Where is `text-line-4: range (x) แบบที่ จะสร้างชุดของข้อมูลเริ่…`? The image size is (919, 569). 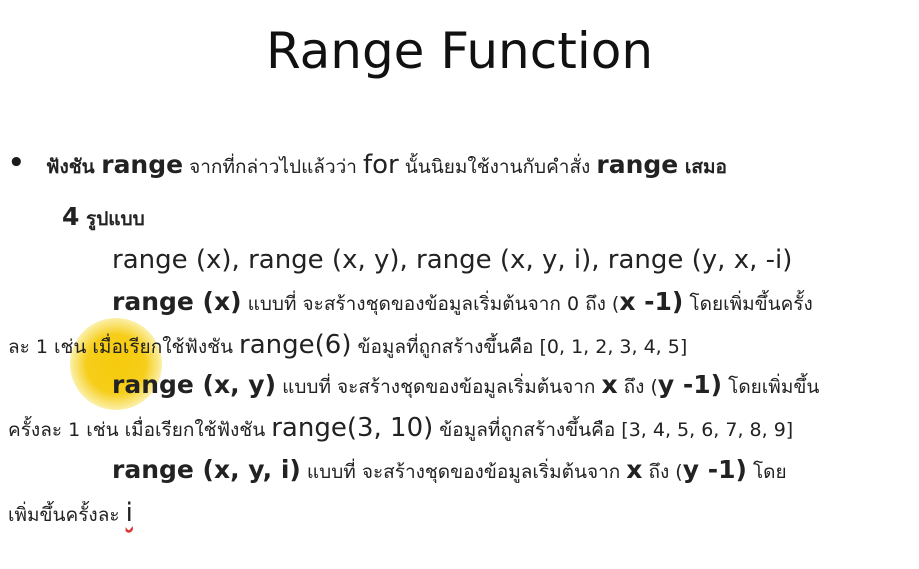
text-line-4: range (x) แบบที่ จะสร้างชุดของข้อมูลเริ่… is located at coordinates (462, 303).